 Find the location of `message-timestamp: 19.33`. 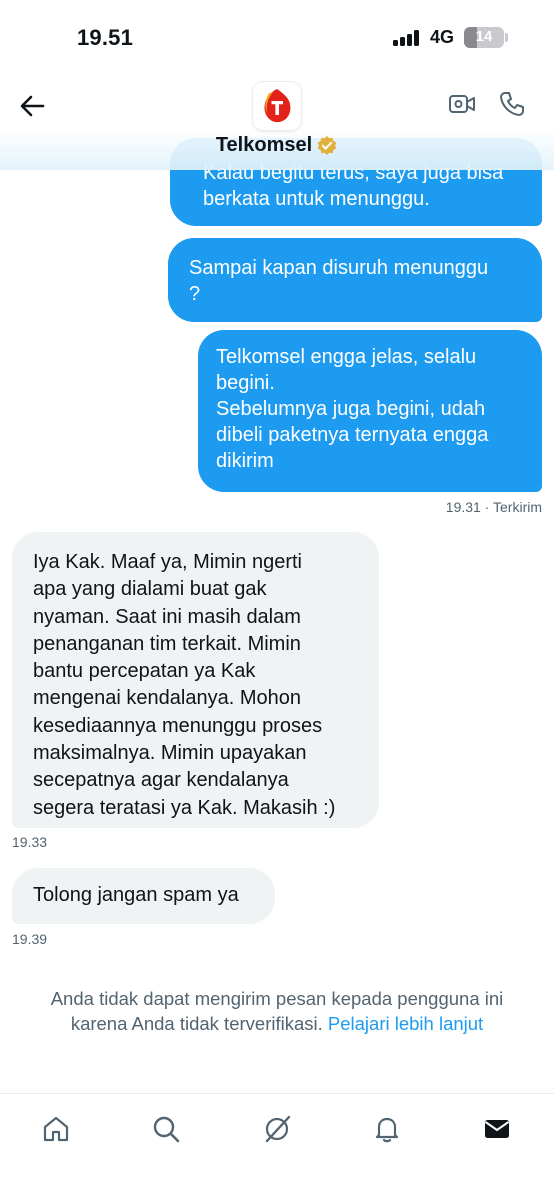

message-timestamp: 19.33 is located at coordinates (30, 842).